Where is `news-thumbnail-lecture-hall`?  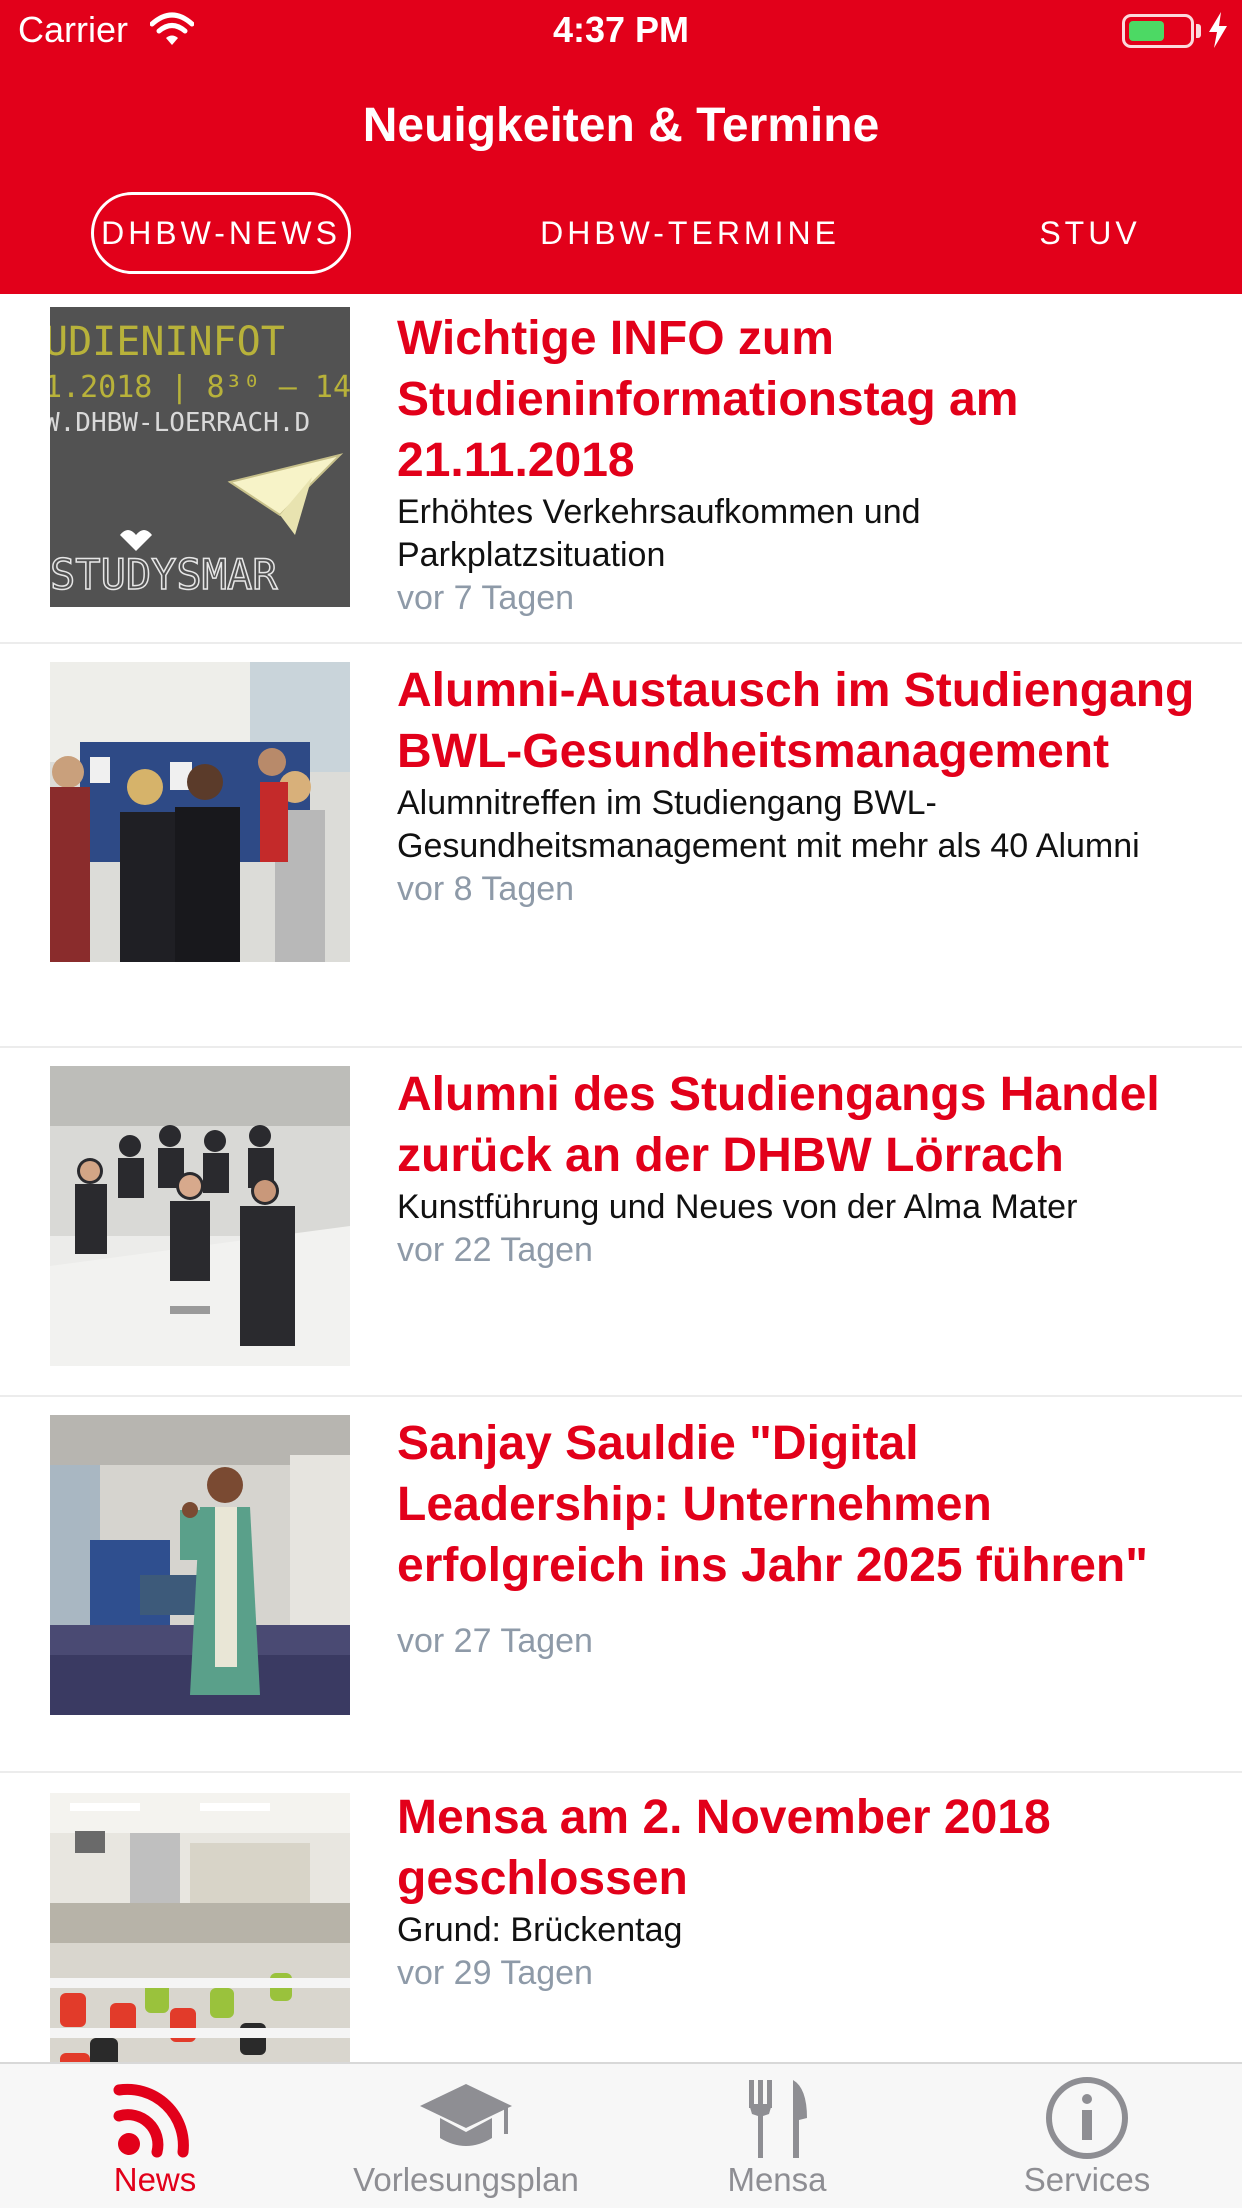
news-thumbnail-lecture-hall is located at coordinates (200, 1216).